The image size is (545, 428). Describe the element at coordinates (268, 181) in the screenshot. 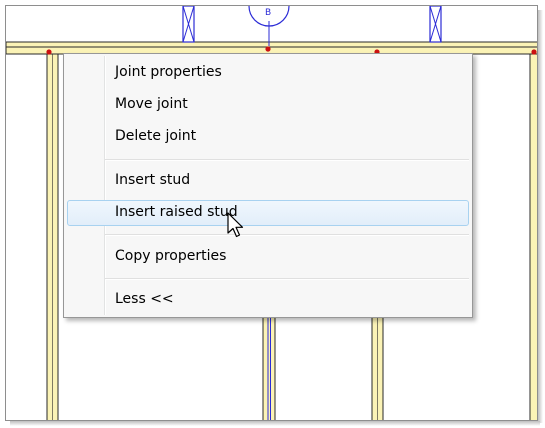

I see `menu-item-insert-stud: Insert stud` at that location.